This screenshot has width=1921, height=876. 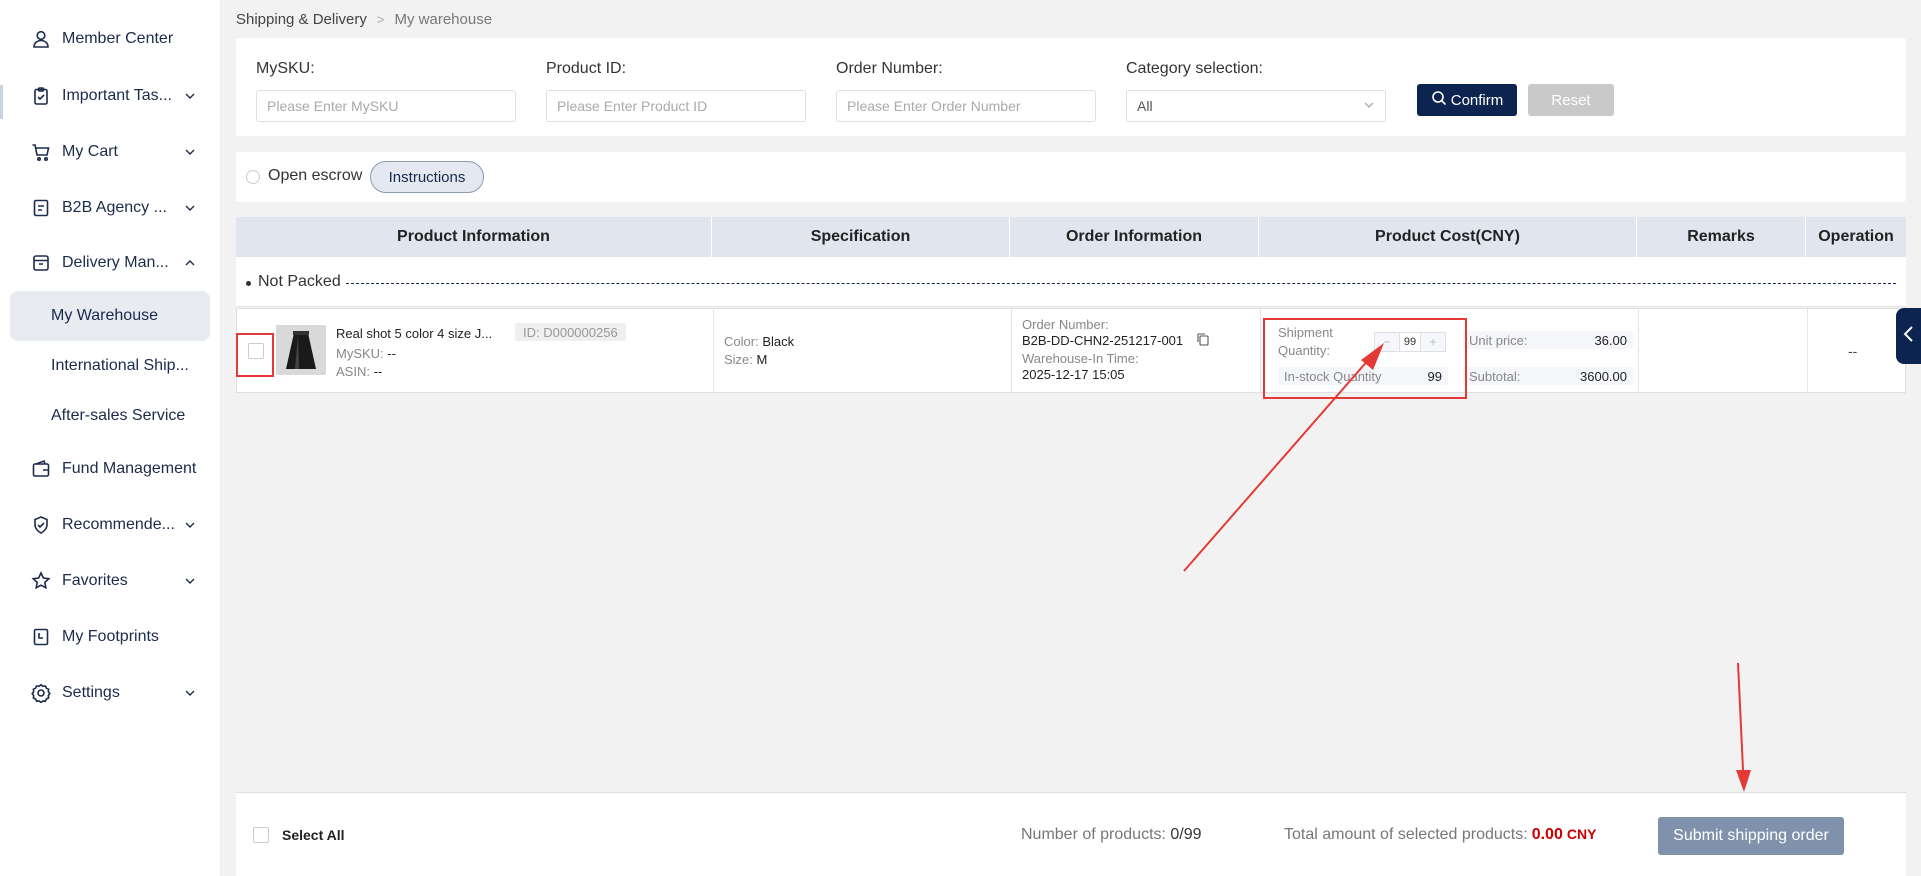 I want to click on sidebar-item-label: Settings, so click(x=91, y=692).